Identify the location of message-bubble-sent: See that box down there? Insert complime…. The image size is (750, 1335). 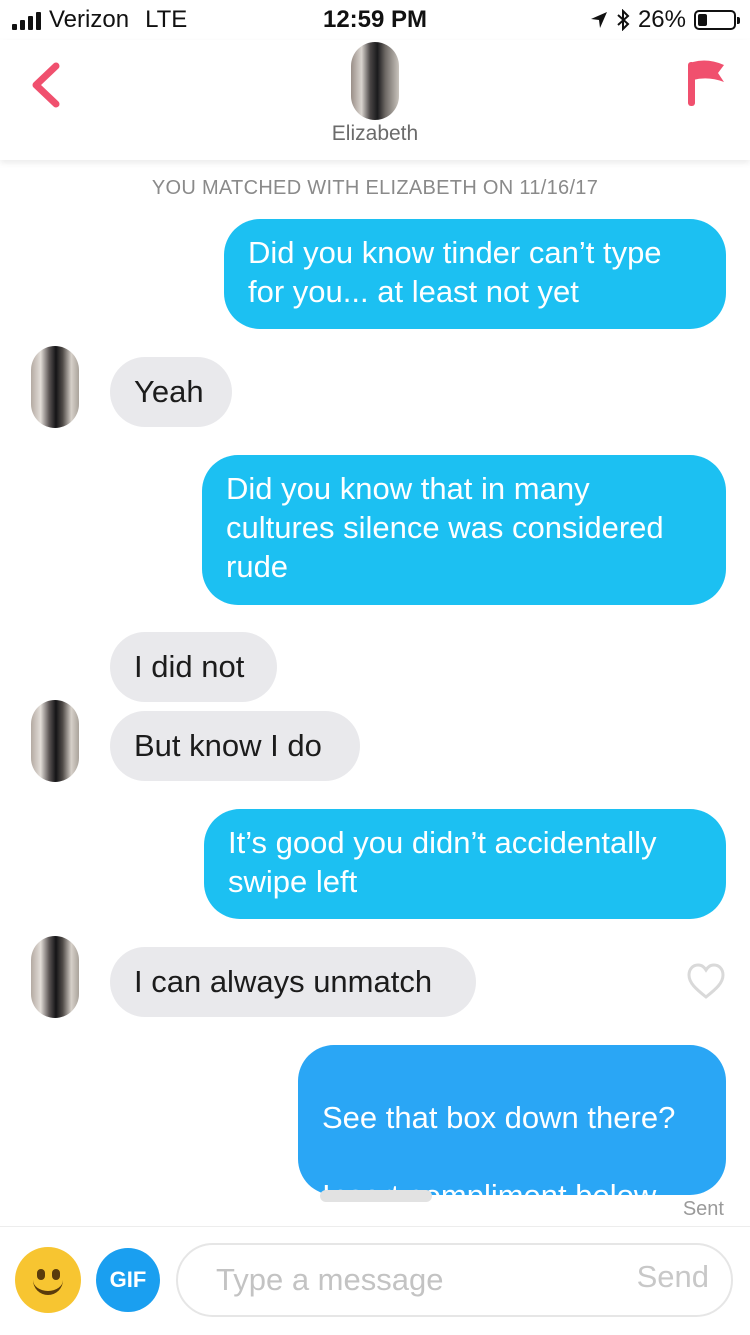
(512, 1129).